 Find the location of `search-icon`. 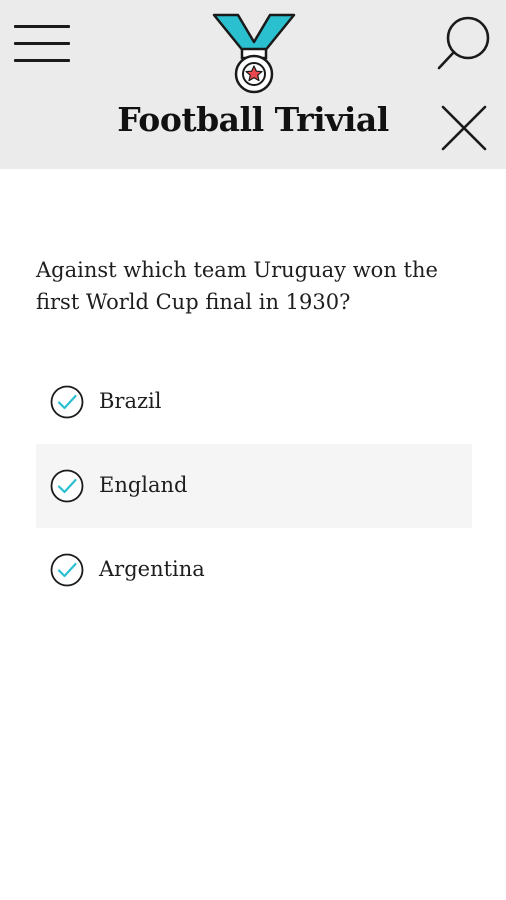

search-icon is located at coordinates (463, 43).